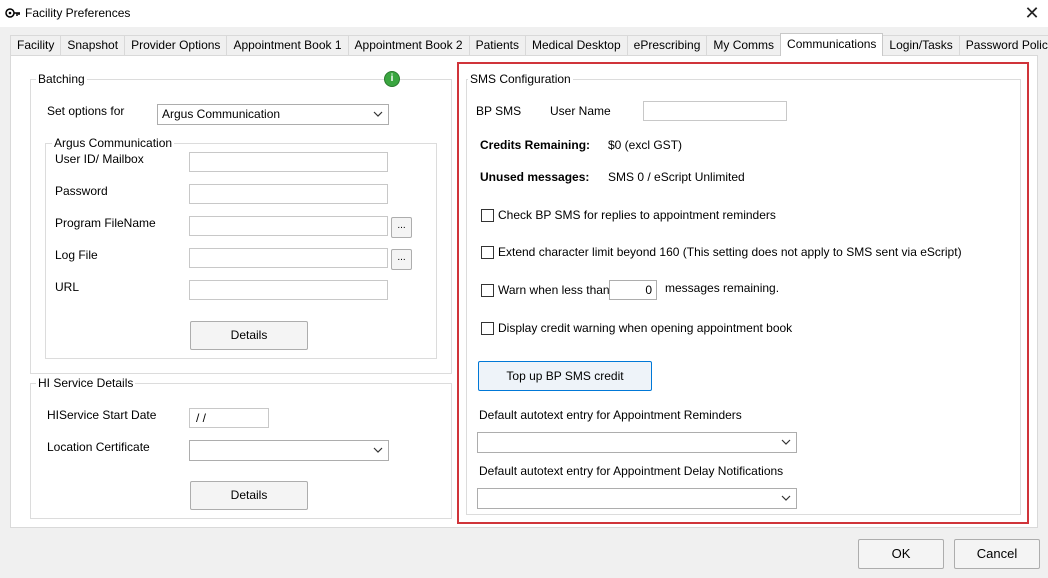  What do you see at coordinates (67, 287) in the screenshot?
I see `url-label: URL` at bounding box center [67, 287].